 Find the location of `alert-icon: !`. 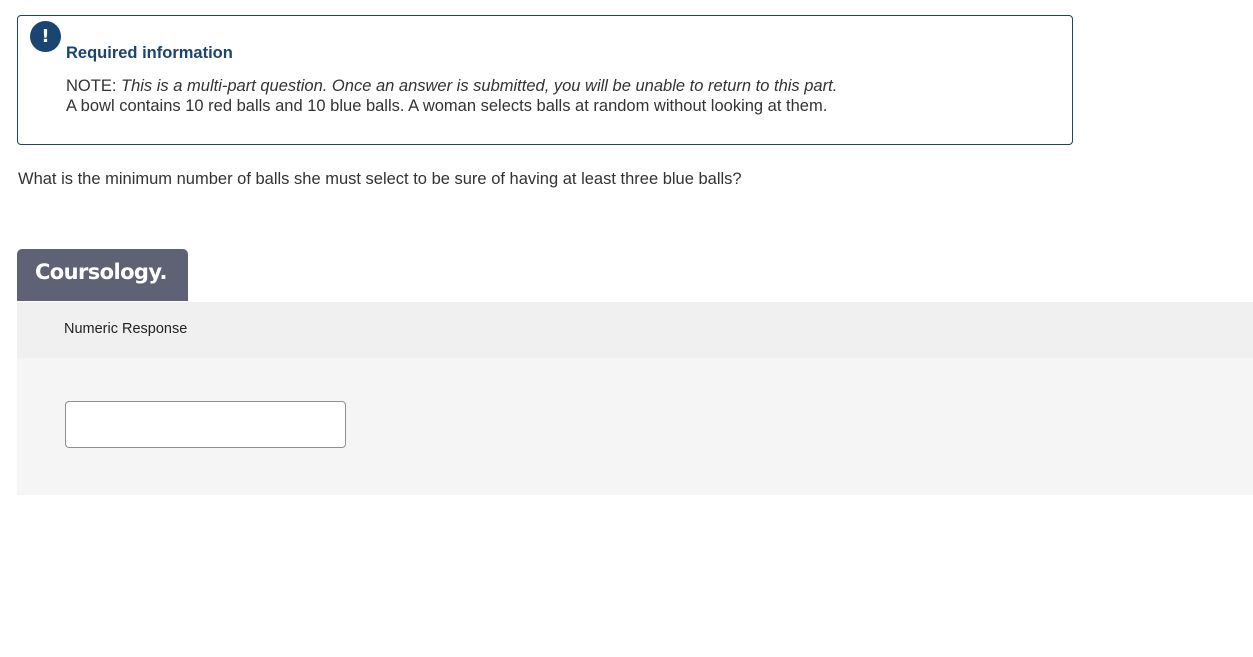

alert-icon: ! is located at coordinates (45, 36).